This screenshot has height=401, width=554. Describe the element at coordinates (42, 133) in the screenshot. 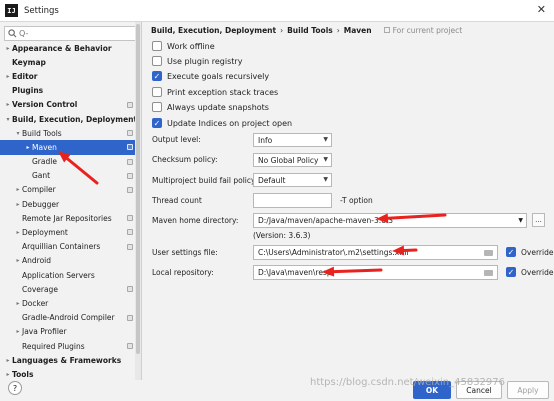

I see `sidebar-item-label: Build Tools` at that location.